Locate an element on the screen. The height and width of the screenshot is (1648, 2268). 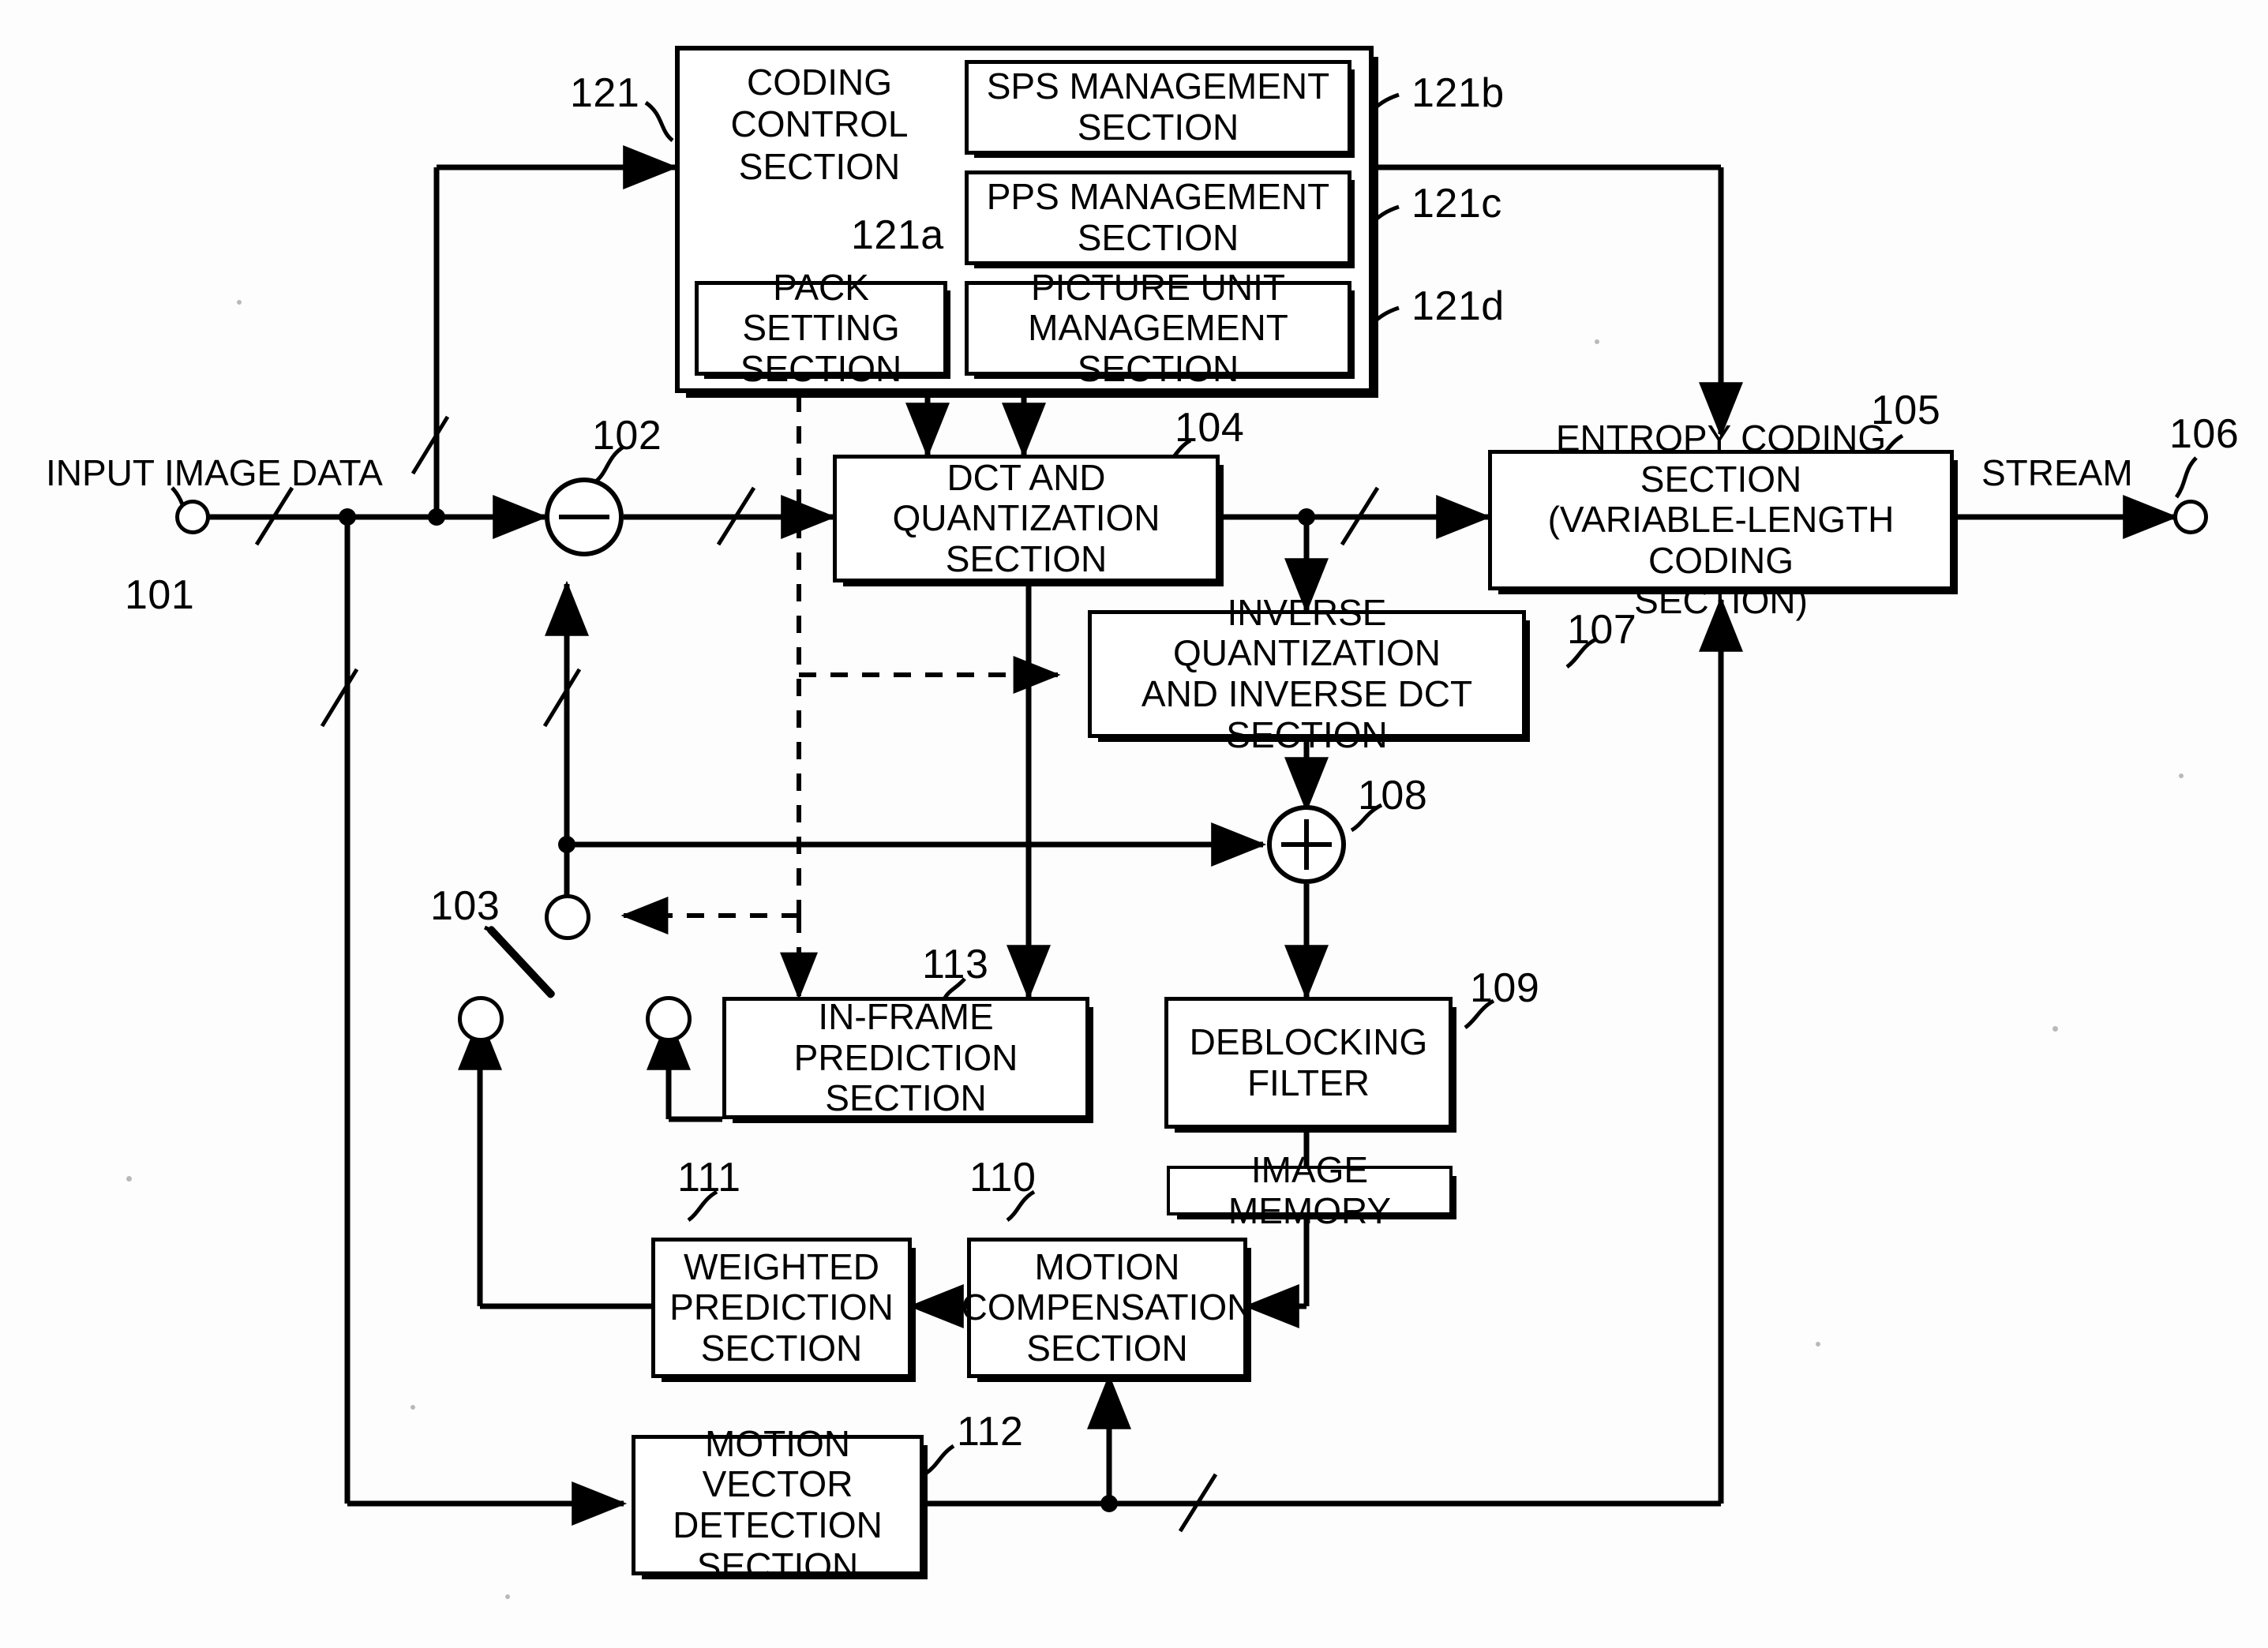
motion-vector-detection-section: MOTION VECTOR DETECTION SECTION is located at coordinates (778, 1505).